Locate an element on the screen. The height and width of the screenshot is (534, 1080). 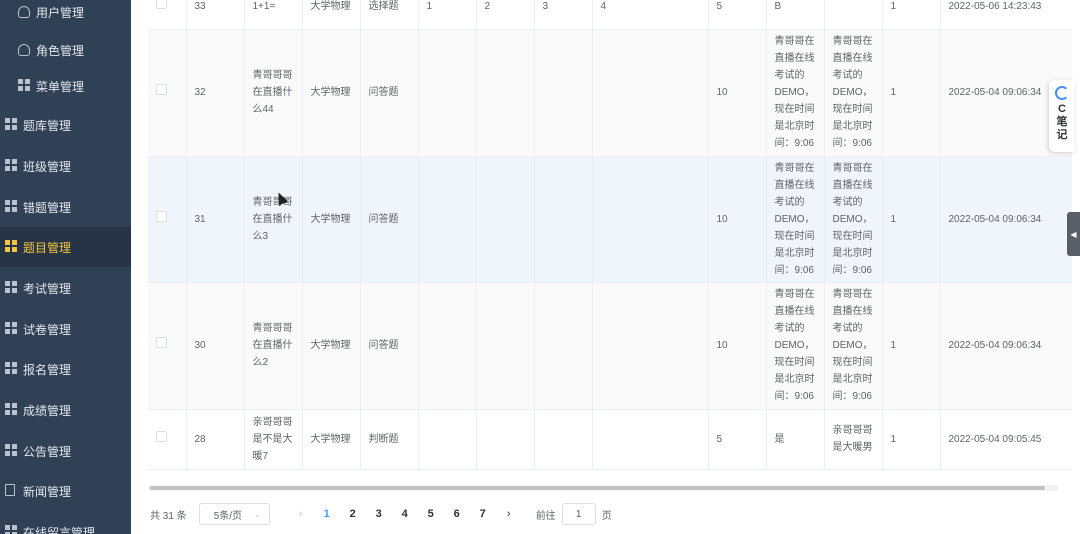
cell-time: 2022-05-04 09:05:45 is located at coordinates (1006, 439).